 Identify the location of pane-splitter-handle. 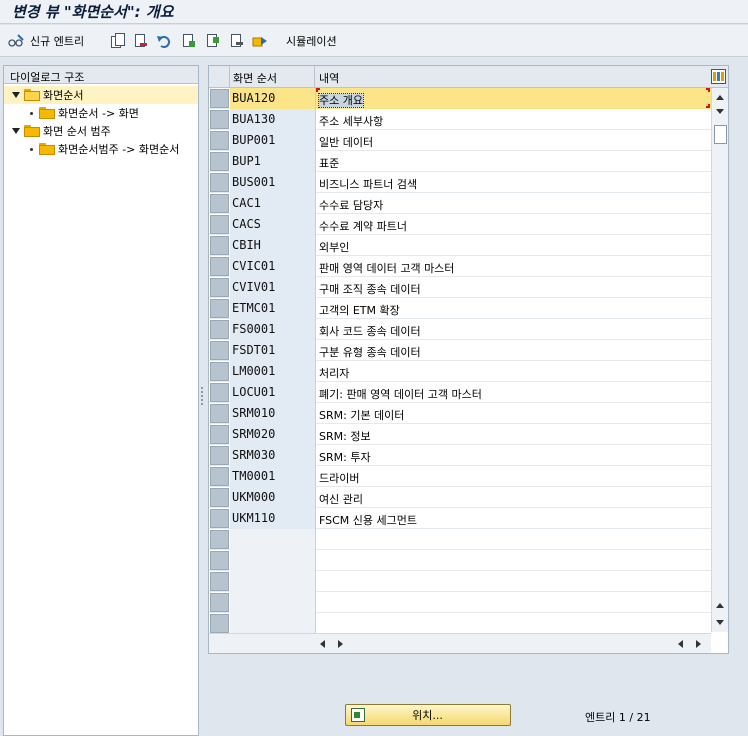
(202, 398).